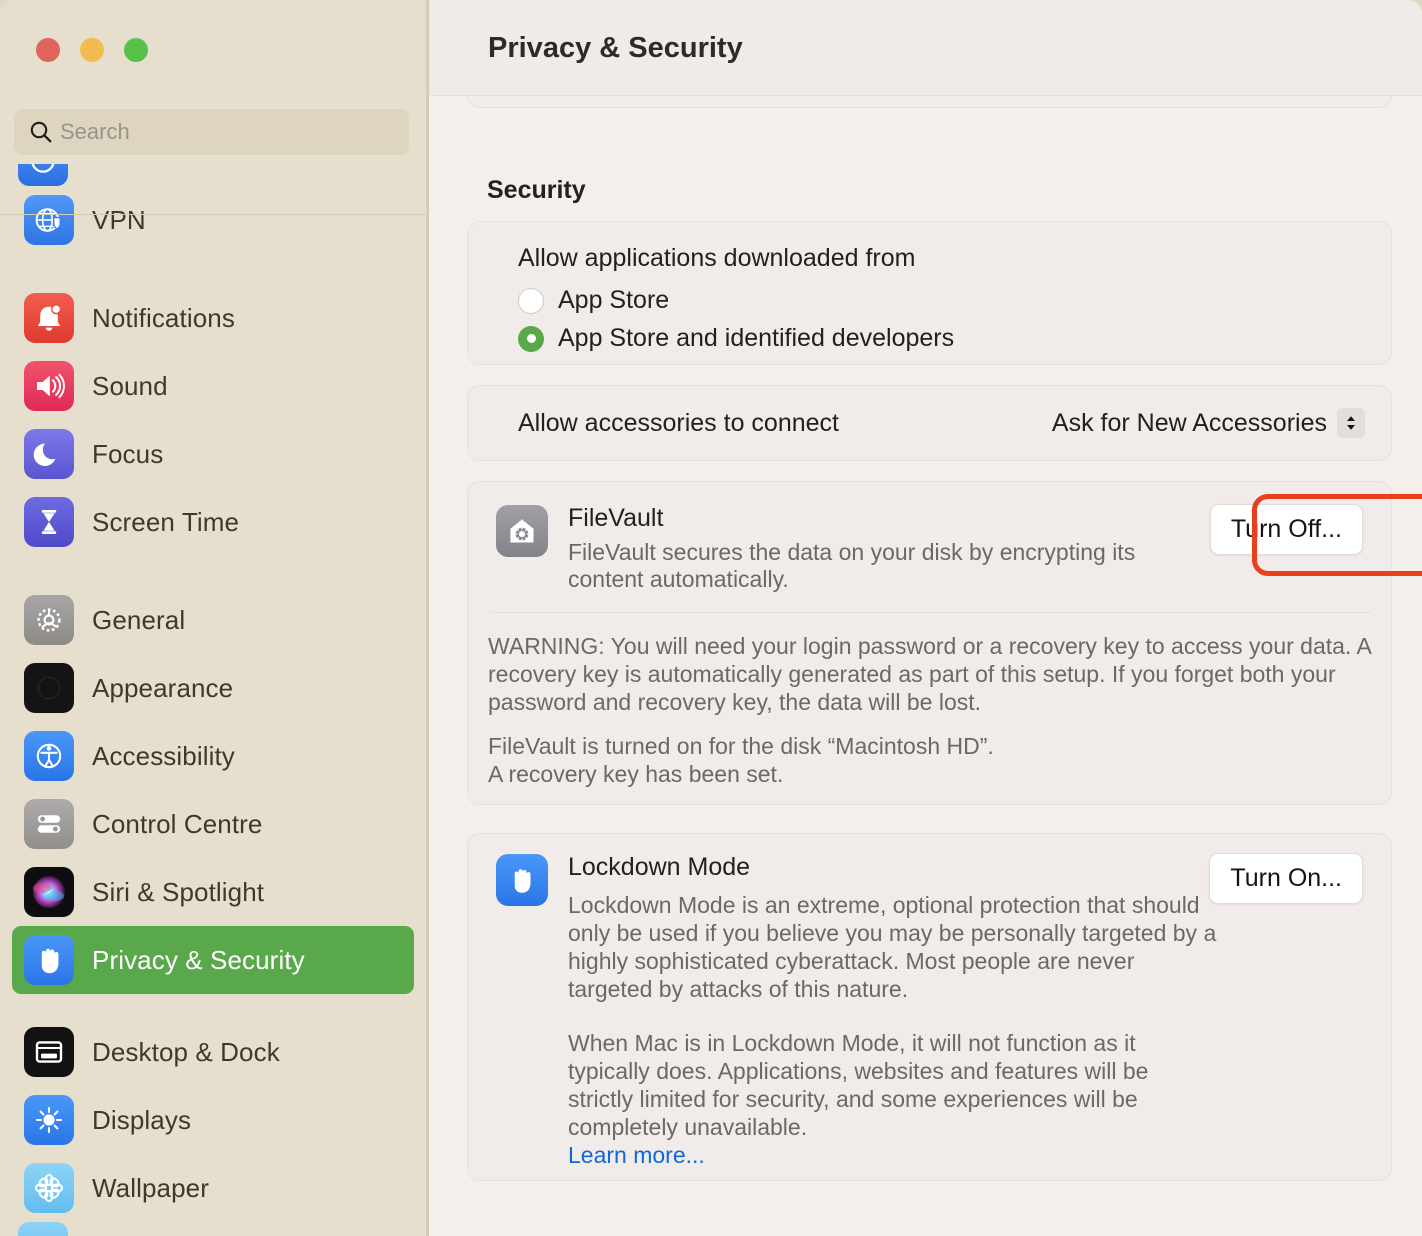 Image resolution: width=1422 pixels, height=1236 pixels. I want to click on sidebar-item-notifications: Notifications, so click(213, 318).